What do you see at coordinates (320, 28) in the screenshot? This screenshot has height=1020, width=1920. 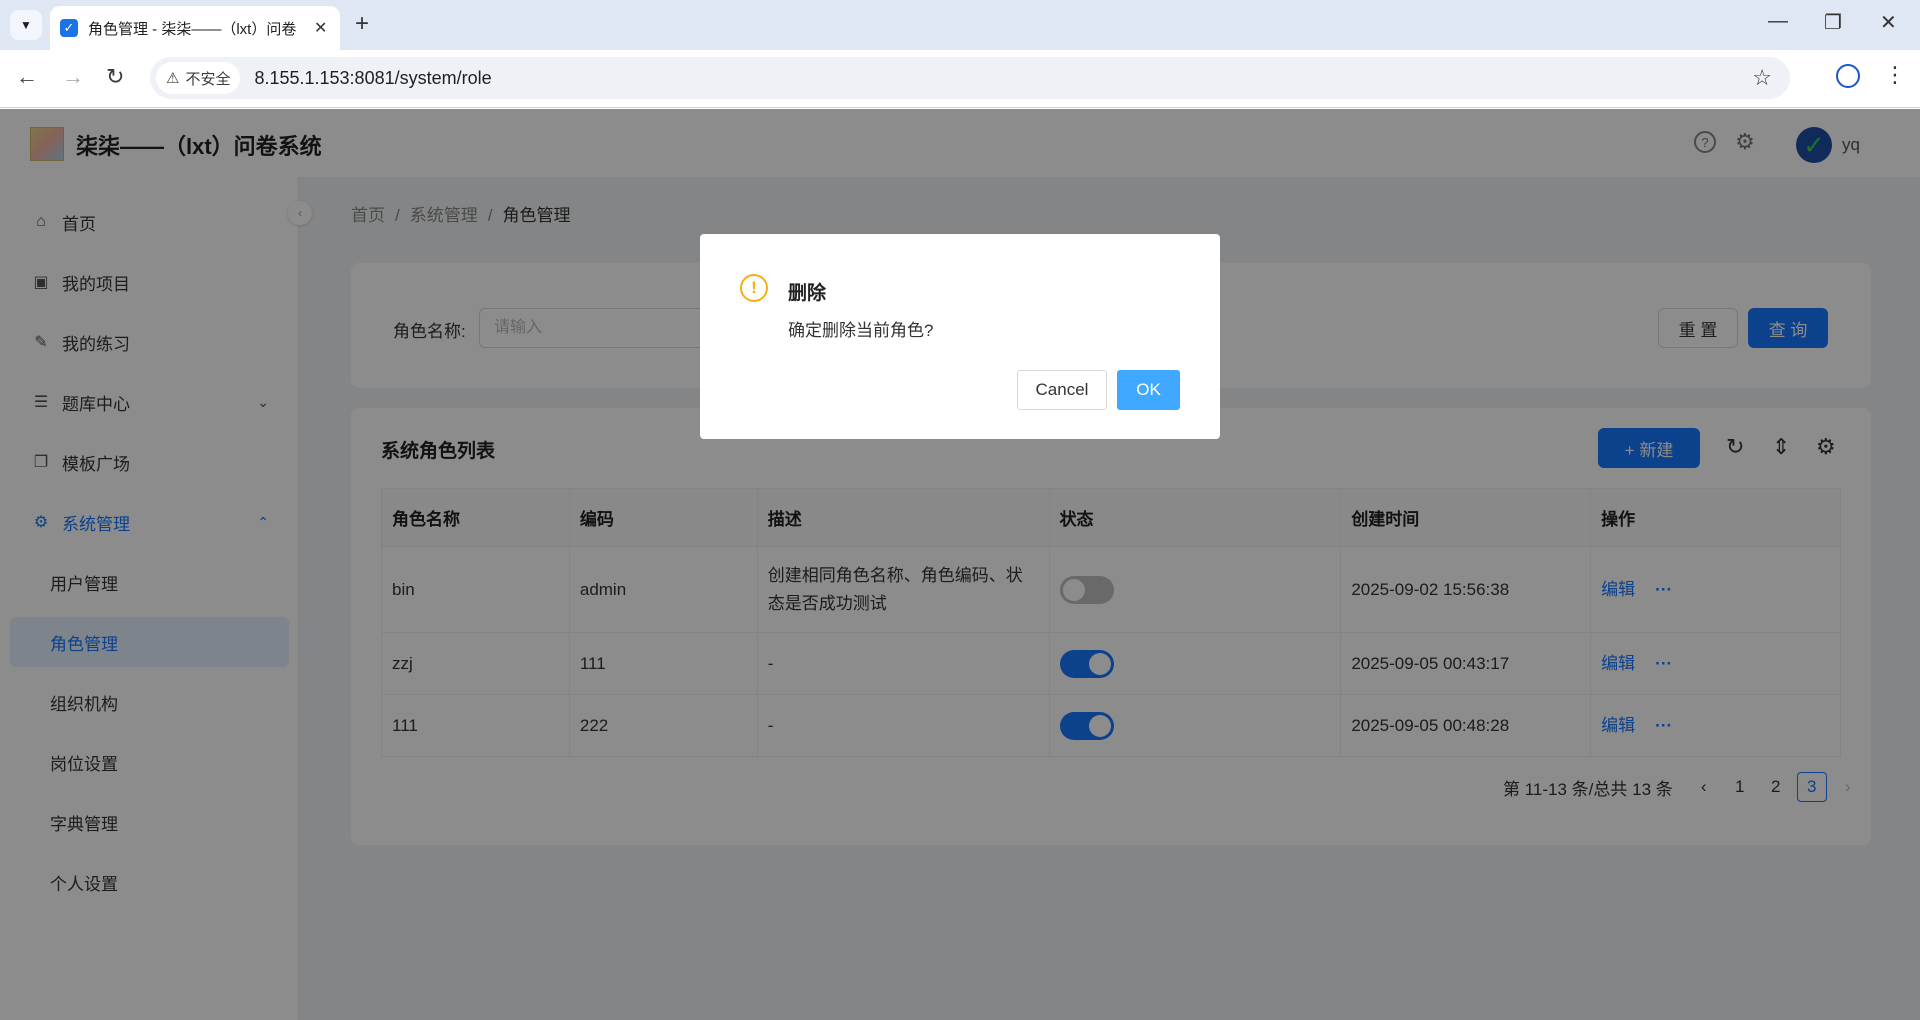 I see `tab-close-icon: ✕` at bounding box center [320, 28].